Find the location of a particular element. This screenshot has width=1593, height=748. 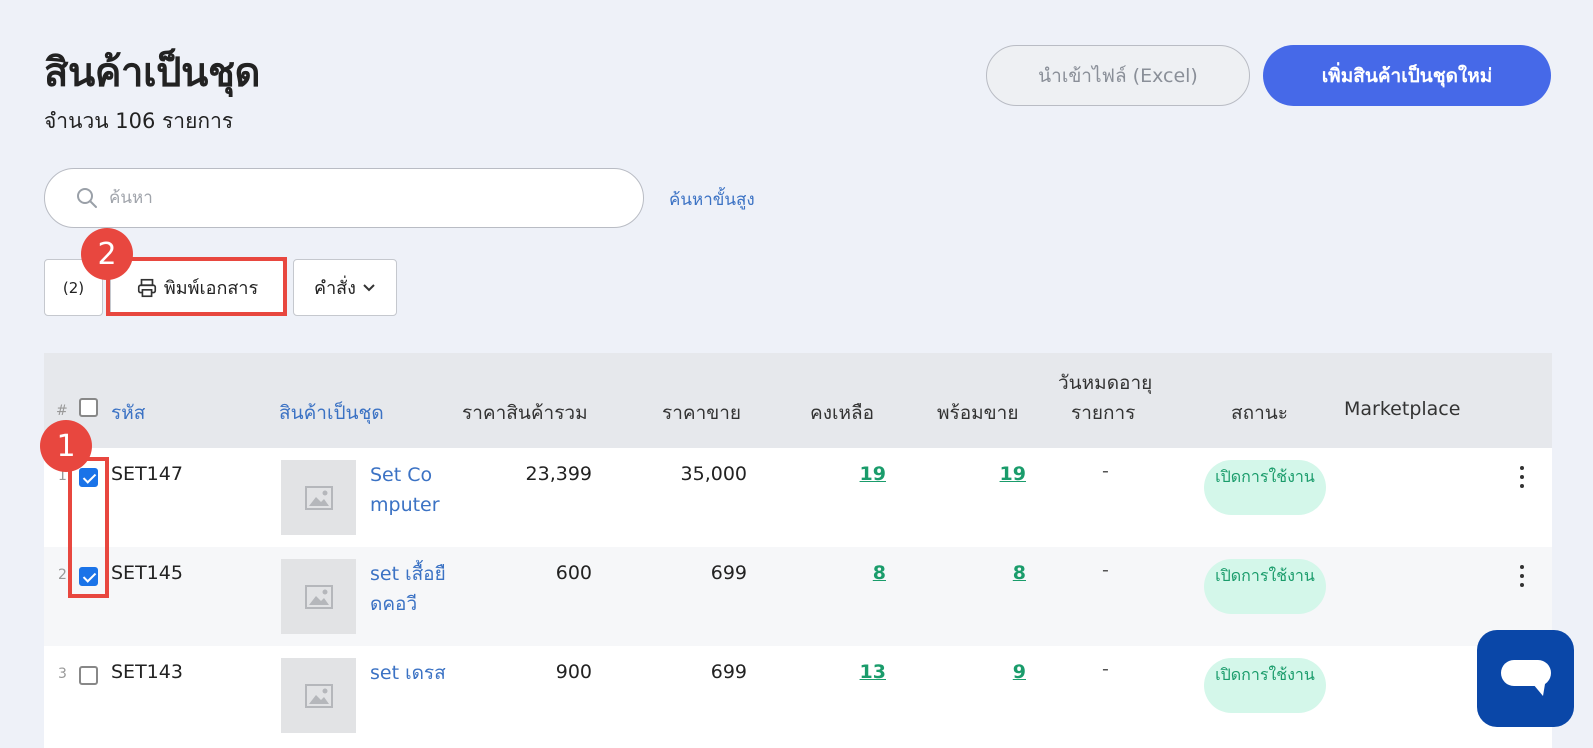

col-remaining: คงเหลือ is located at coordinates (842, 413).